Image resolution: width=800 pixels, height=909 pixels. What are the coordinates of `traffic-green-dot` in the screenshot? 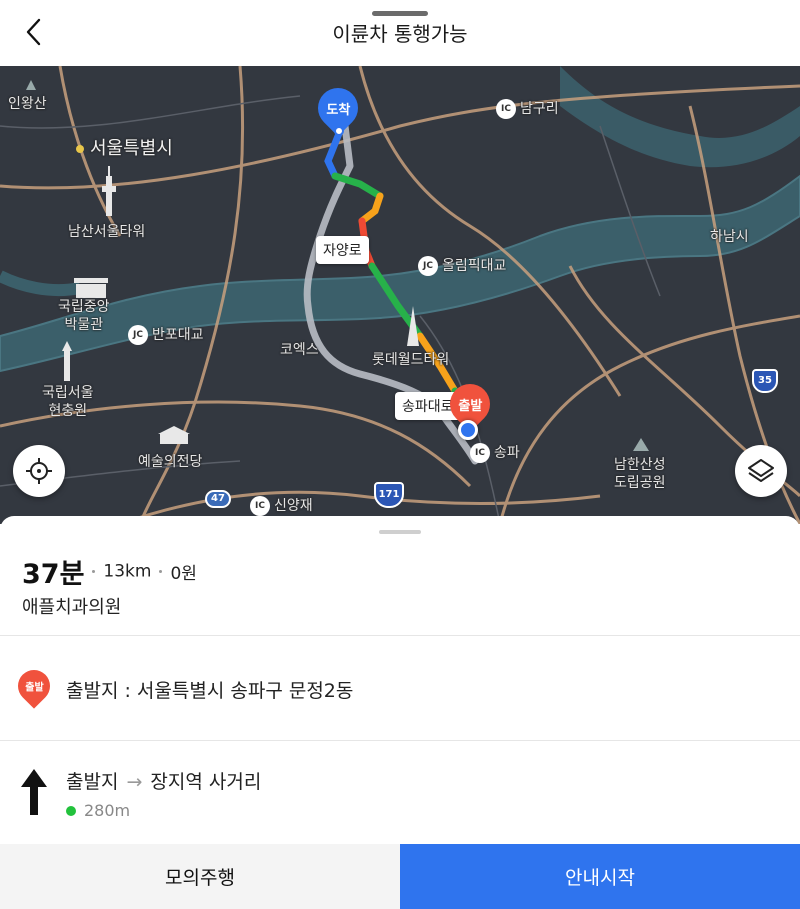 It's located at (71, 810).